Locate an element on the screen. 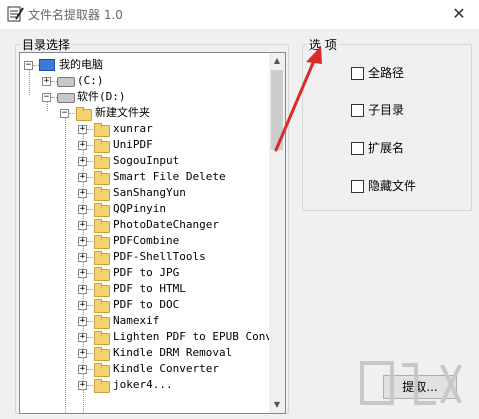  annotation-arrow-icon is located at coordinates (298, 99).